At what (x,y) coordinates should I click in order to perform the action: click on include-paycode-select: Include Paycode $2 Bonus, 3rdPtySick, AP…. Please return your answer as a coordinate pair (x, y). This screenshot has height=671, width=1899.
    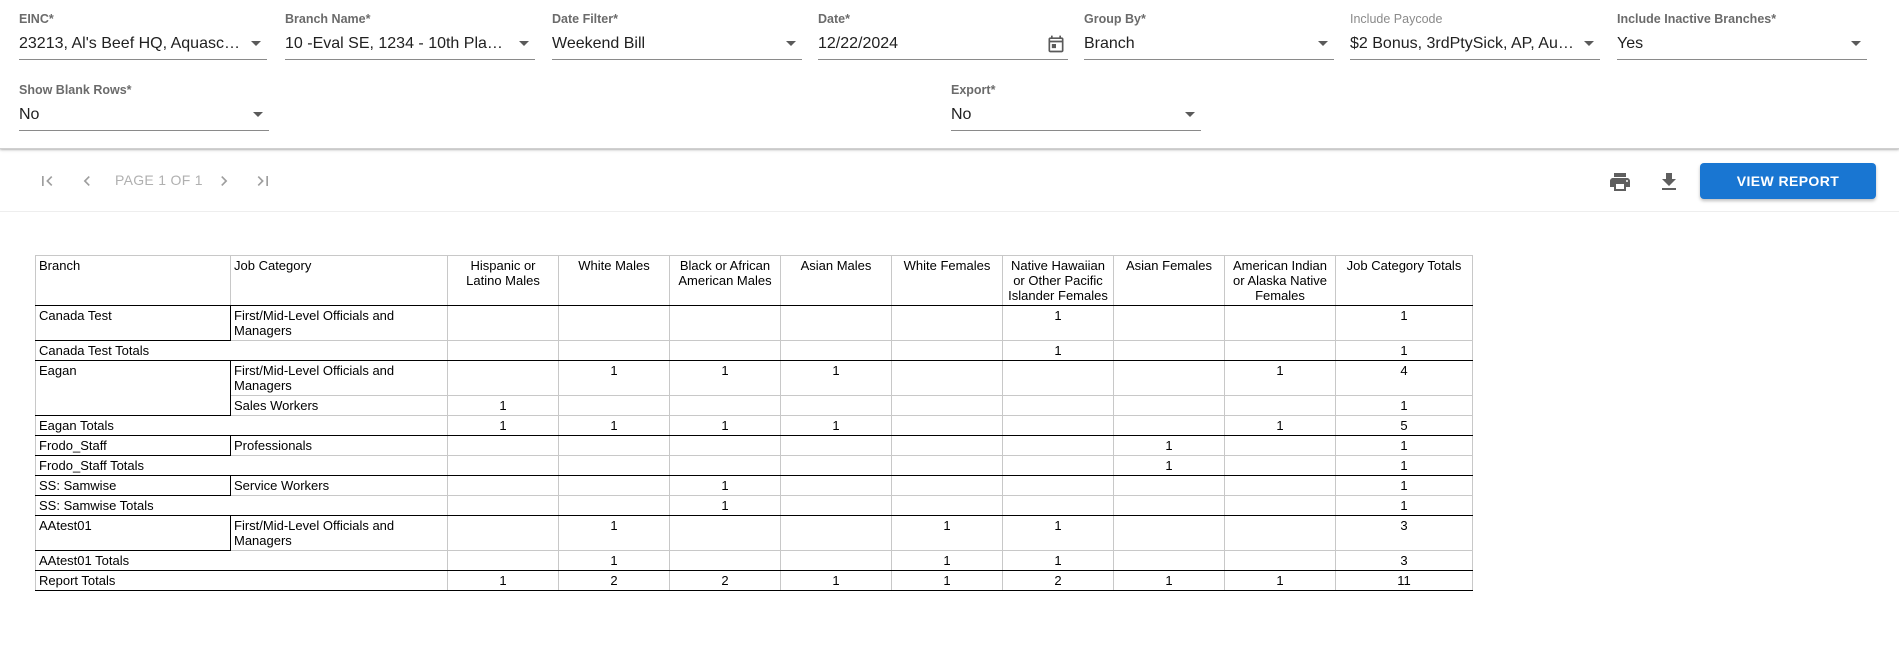
    Looking at the image, I should click on (1475, 40).